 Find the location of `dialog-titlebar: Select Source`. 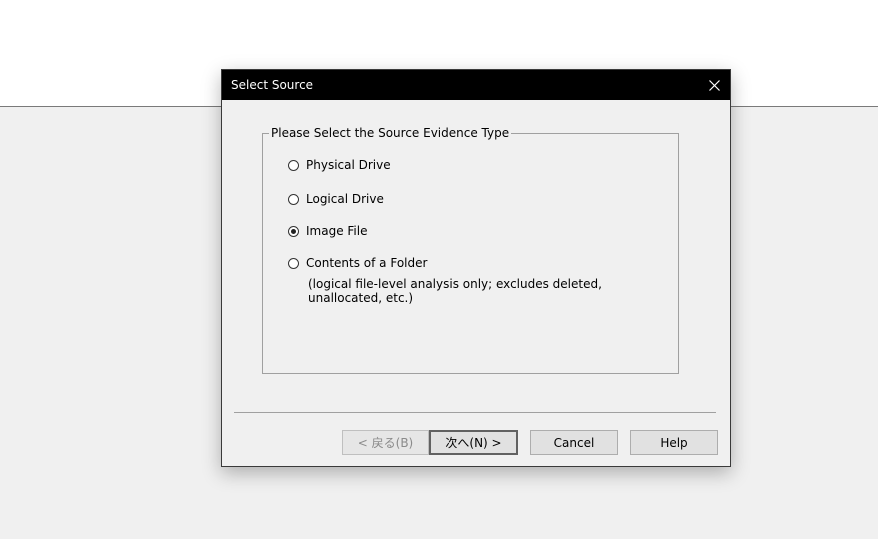

dialog-titlebar: Select Source is located at coordinates (476, 85).